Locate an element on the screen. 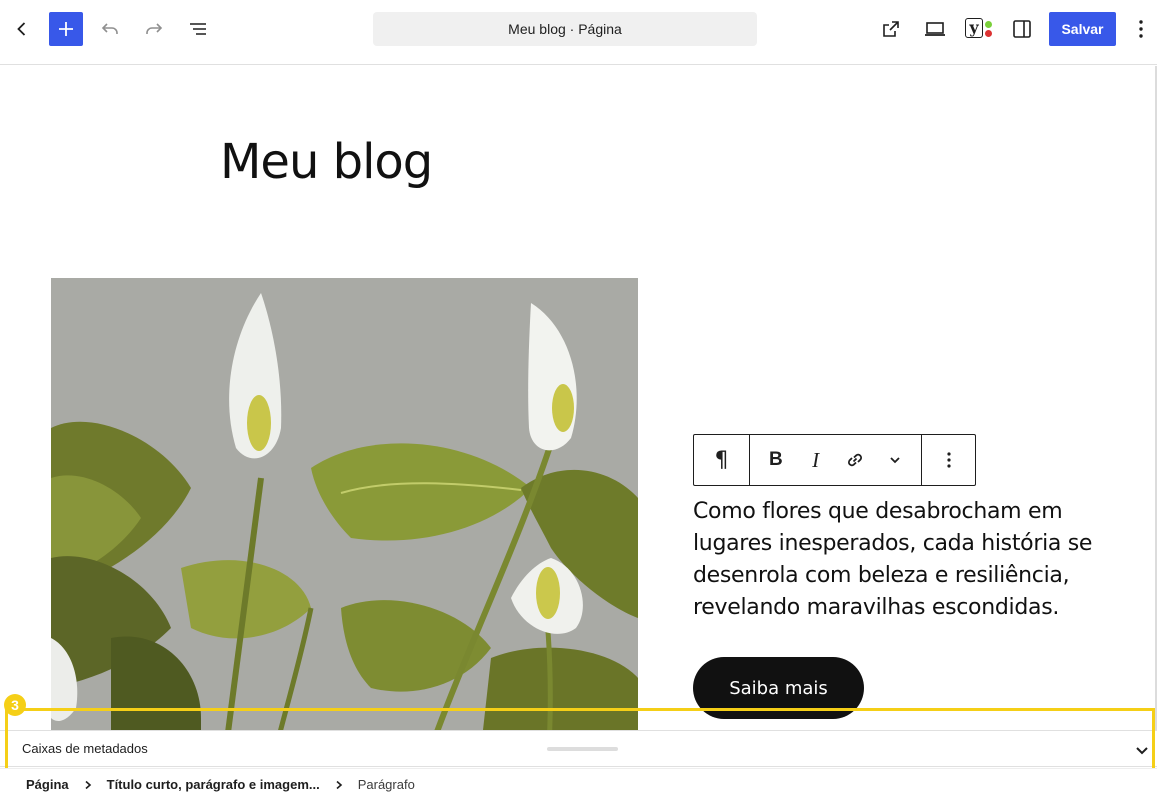 The image size is (1157, 804). breadcrumb-item-paragraph: Parágrafo is located at coordinates (386, 784).